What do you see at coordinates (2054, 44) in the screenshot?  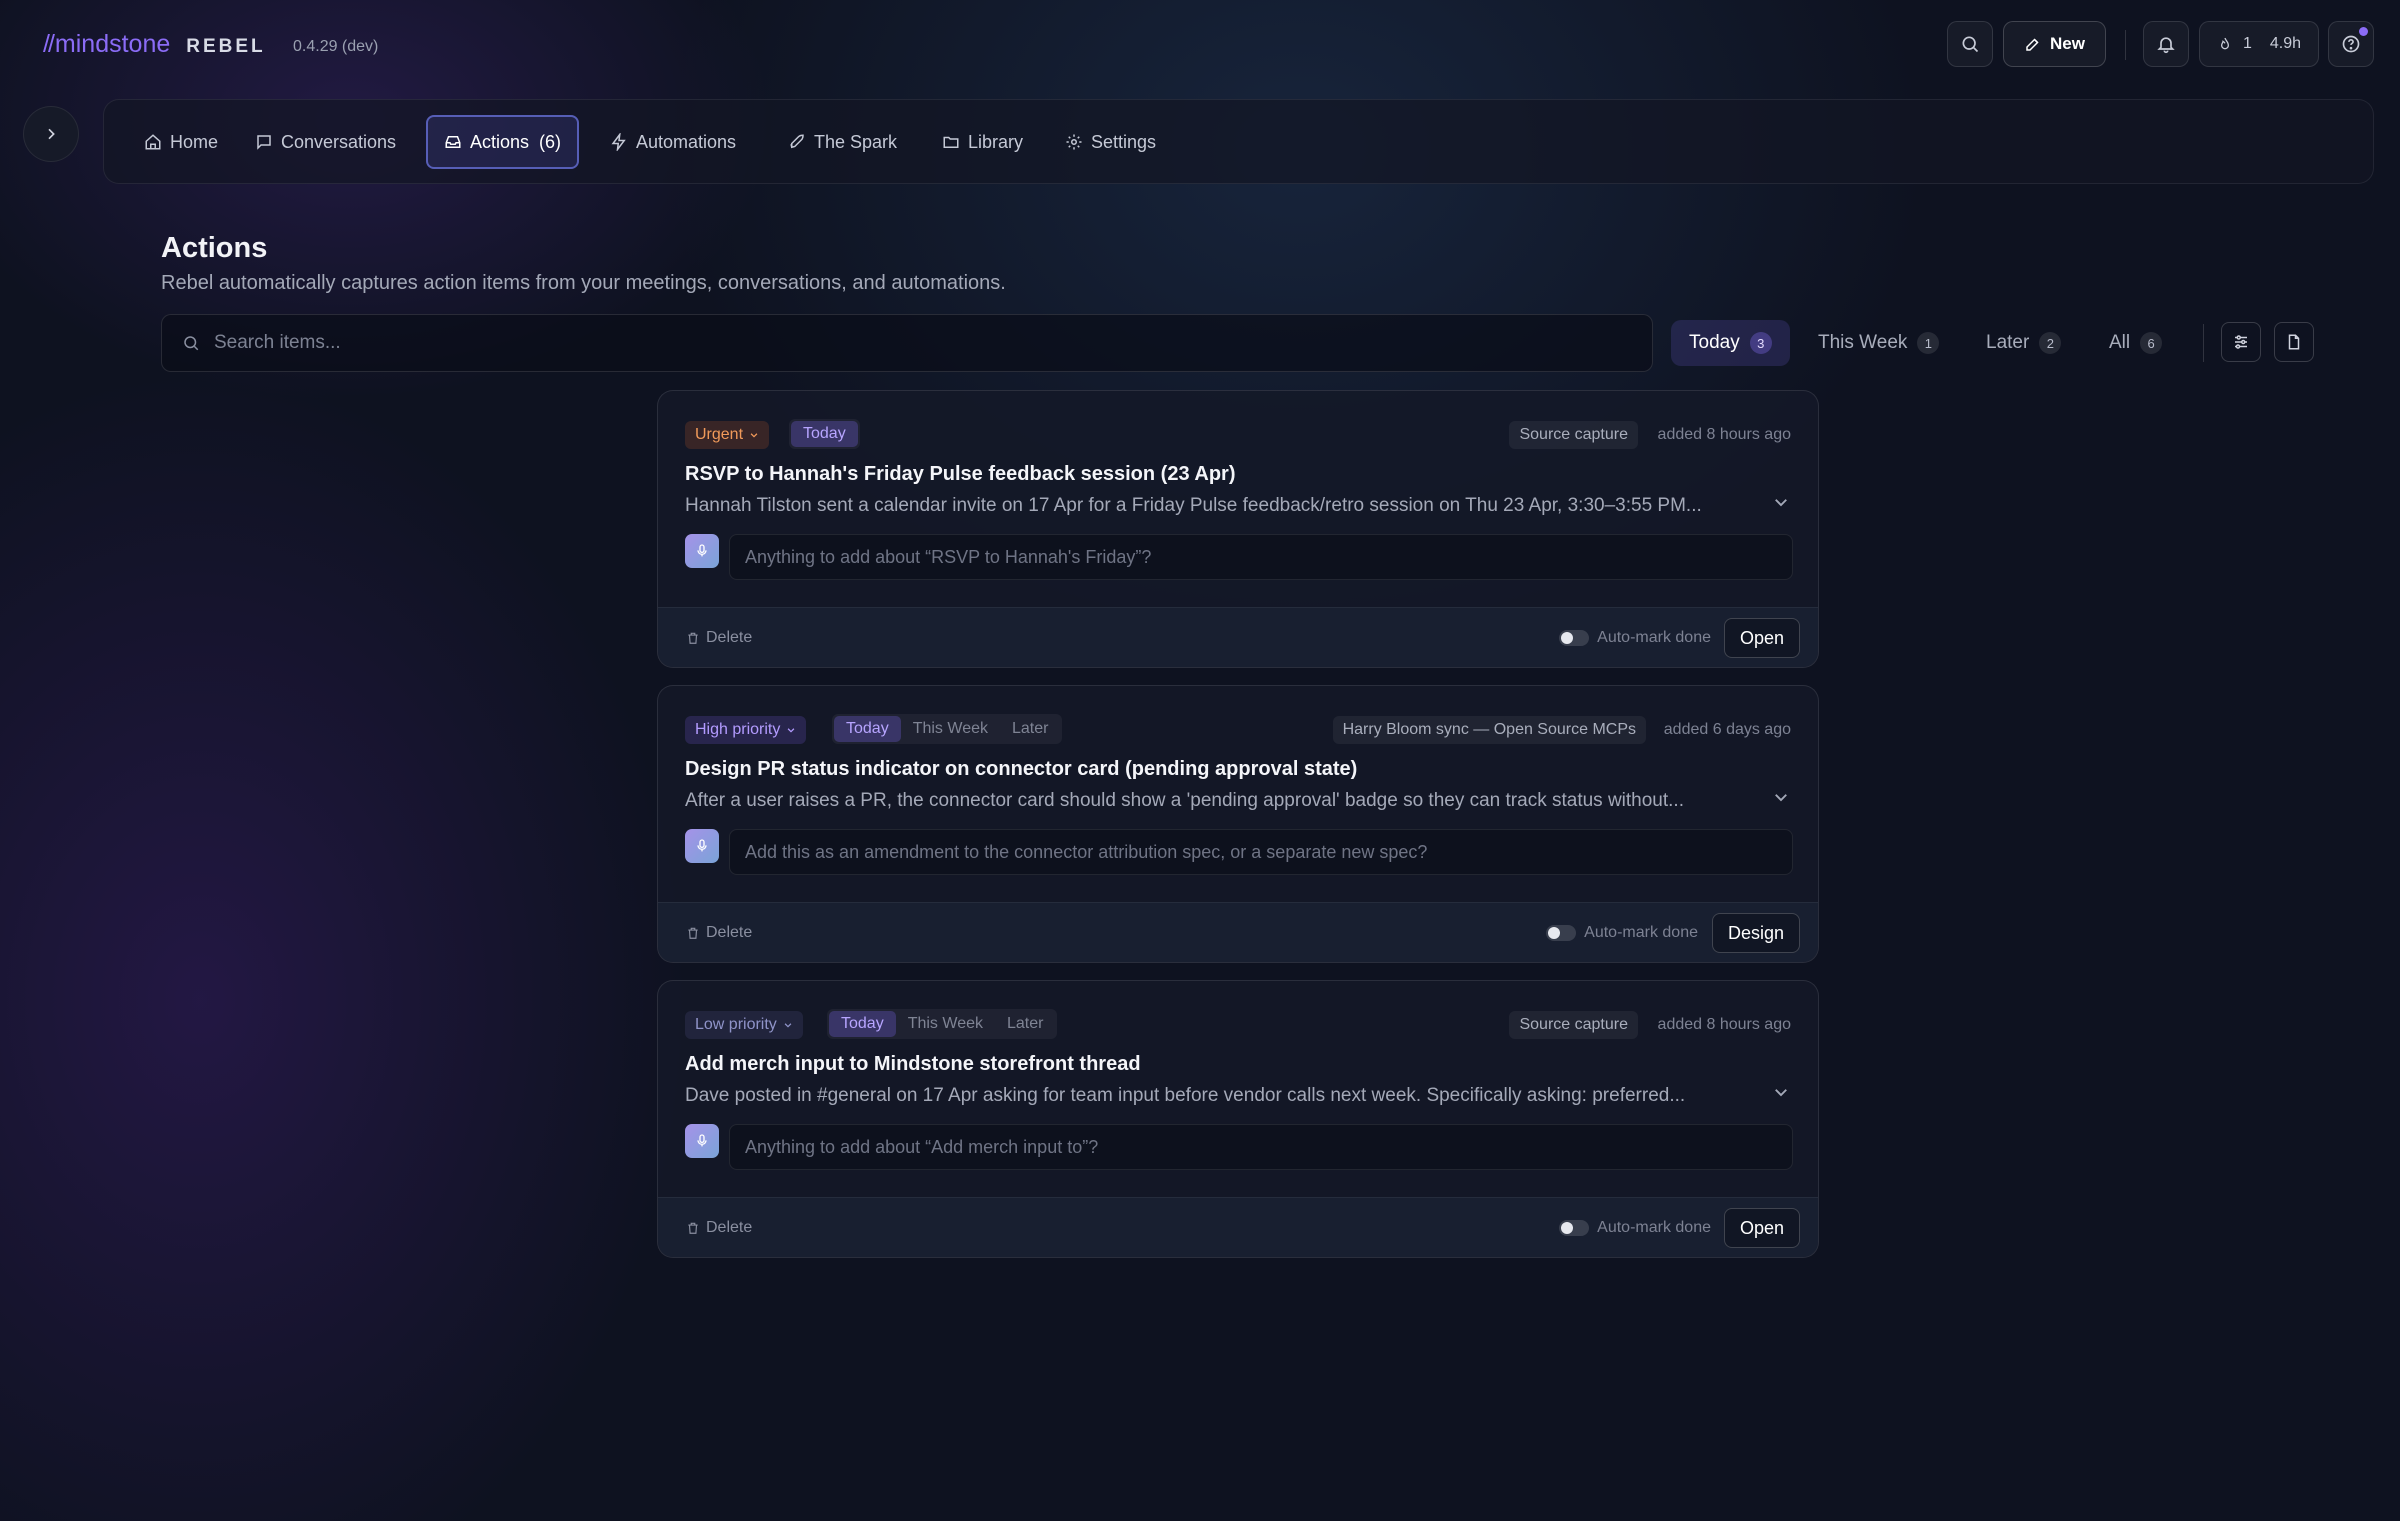 I see `new-button: New` at bounding box center [2054, 44].